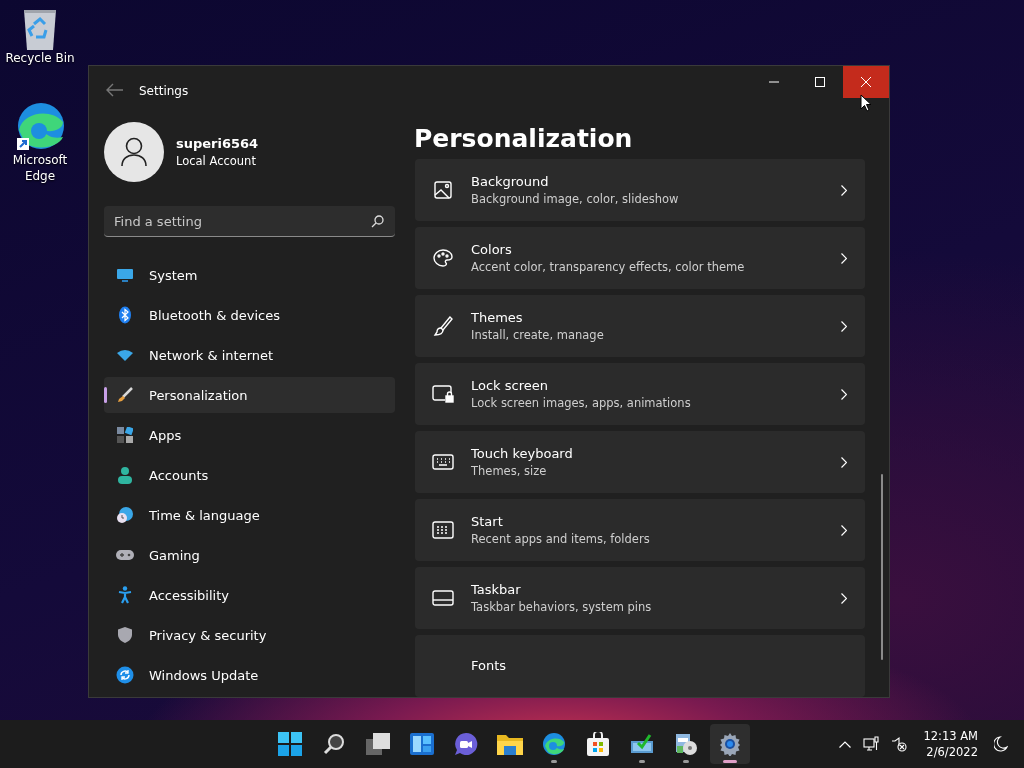  I want to click on sidebar-item: Gaming, so click(249, 555).